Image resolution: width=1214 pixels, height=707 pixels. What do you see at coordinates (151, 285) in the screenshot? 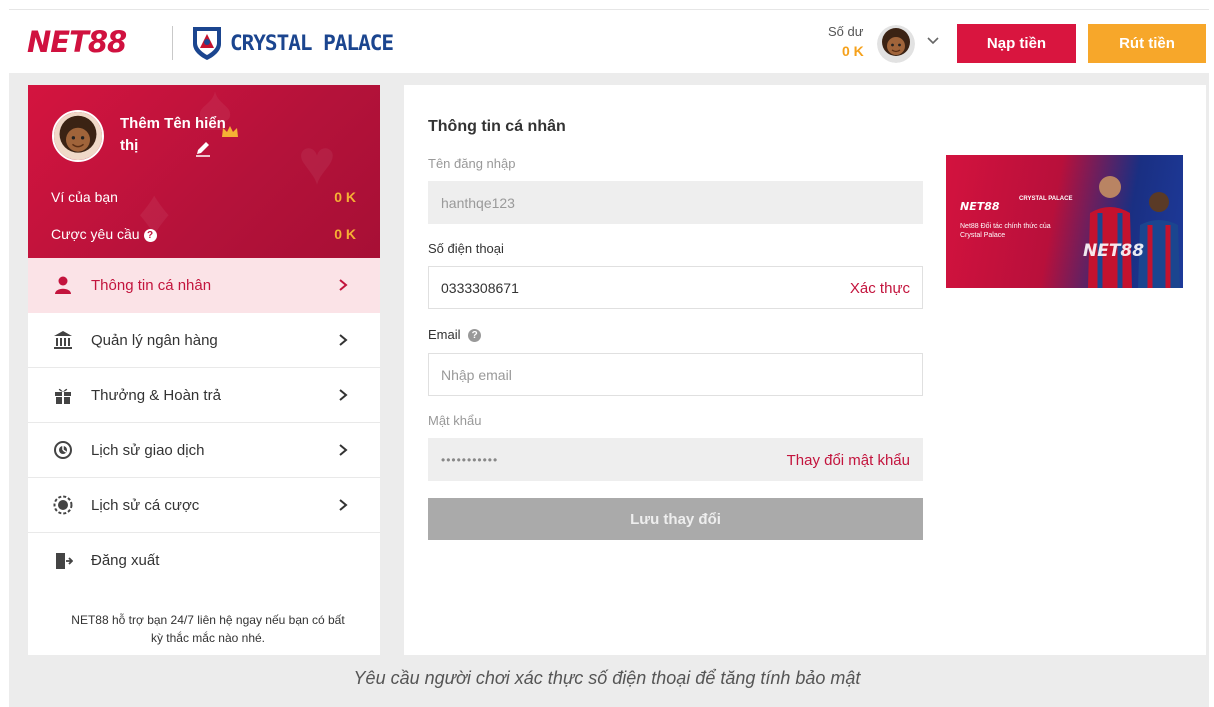
I see `menu-item-label: Thông tin cá nhân` at bounding box center [151, 285].